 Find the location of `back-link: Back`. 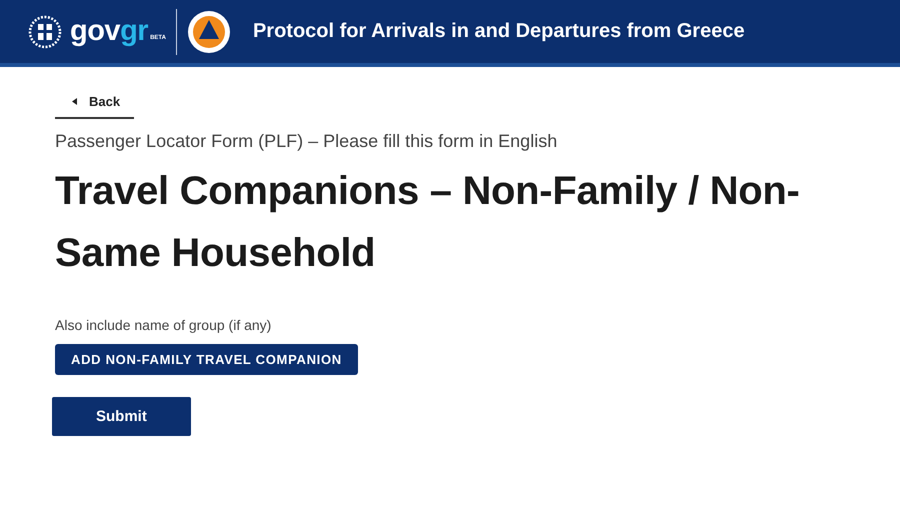

back-link: Back is located at coordinates (94, 104).